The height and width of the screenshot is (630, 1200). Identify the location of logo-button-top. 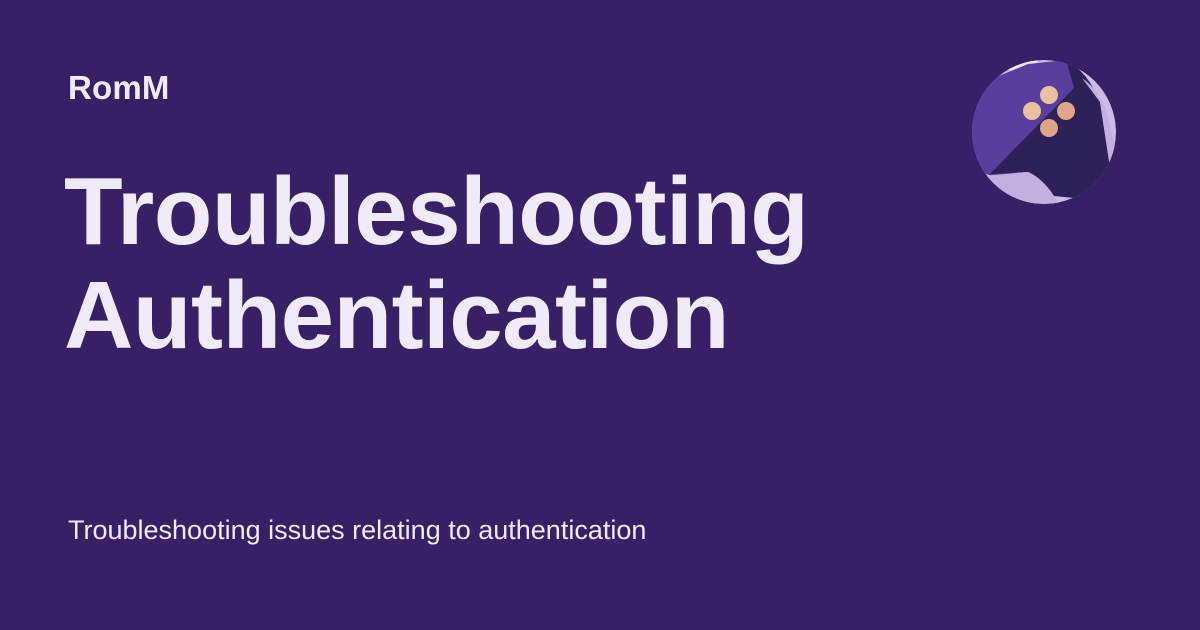
(1049, 95).